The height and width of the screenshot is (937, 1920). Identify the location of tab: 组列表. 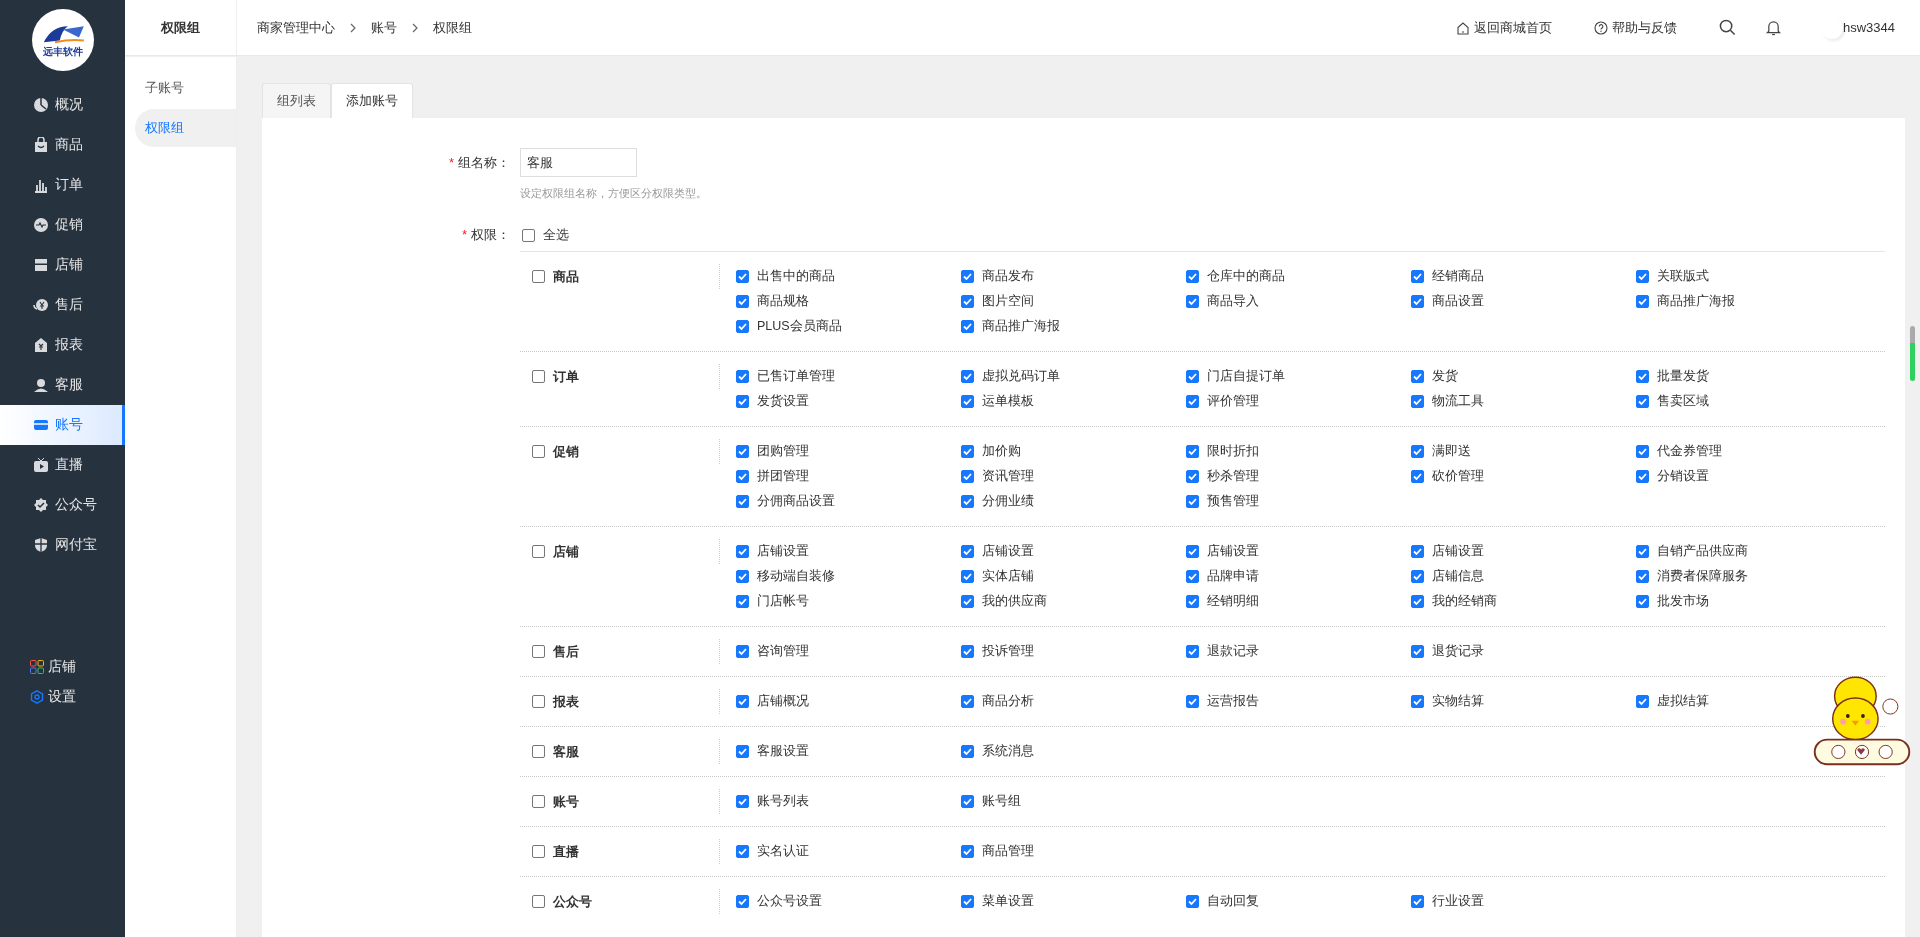
(296, 100).